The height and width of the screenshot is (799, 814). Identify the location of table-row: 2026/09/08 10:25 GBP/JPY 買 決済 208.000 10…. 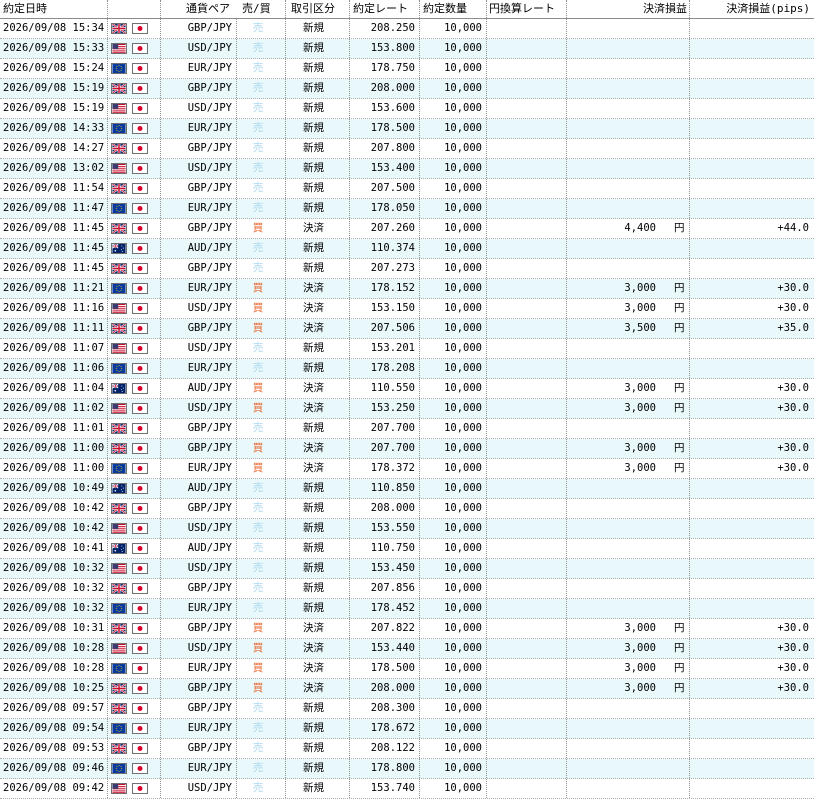
(407, 689).